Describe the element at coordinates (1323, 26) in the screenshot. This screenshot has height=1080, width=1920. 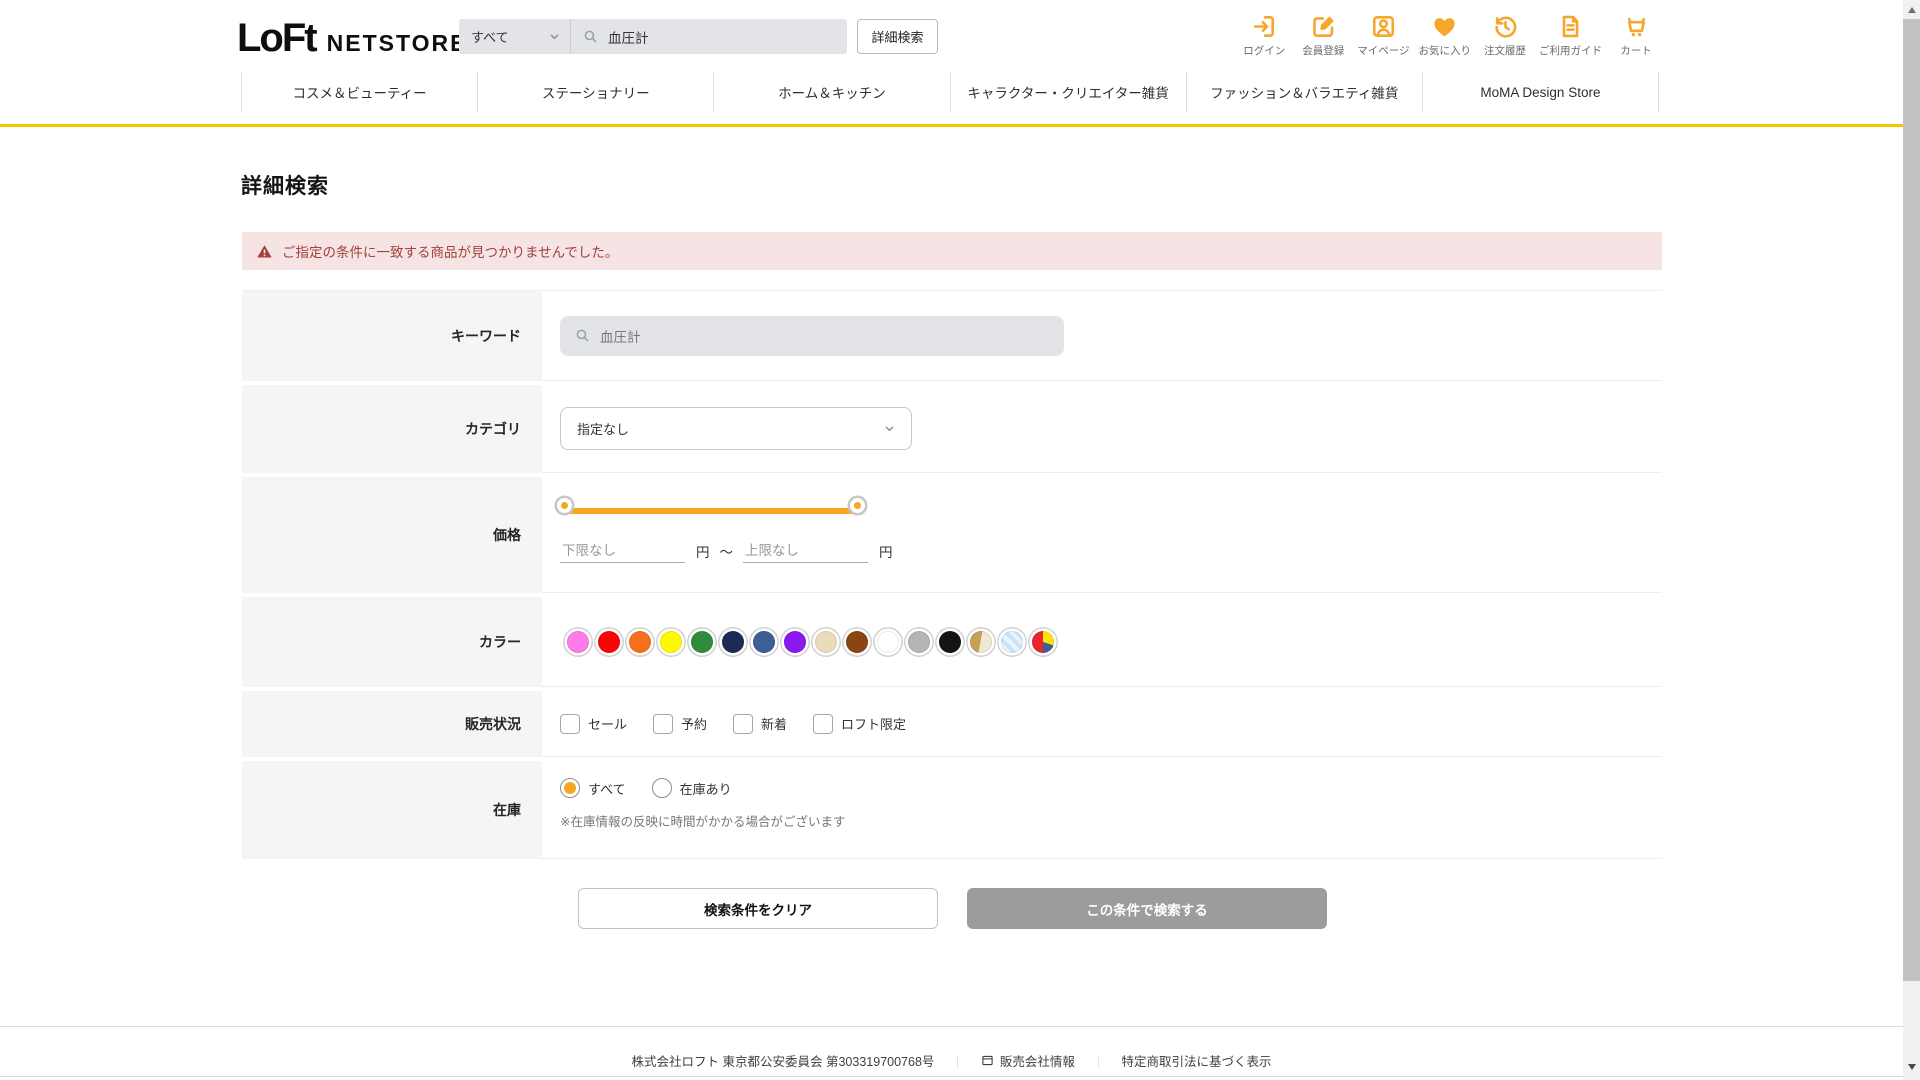
I see `pencil-icon` at that location.